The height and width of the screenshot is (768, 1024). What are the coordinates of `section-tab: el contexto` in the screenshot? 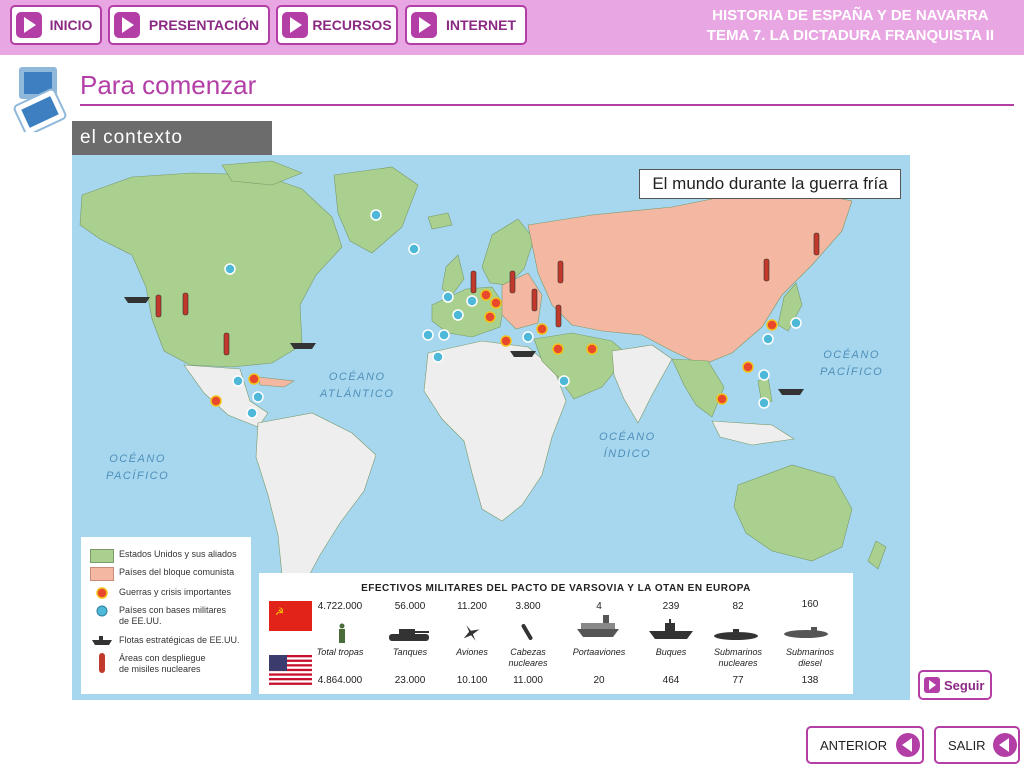 It's located at (172, 138).